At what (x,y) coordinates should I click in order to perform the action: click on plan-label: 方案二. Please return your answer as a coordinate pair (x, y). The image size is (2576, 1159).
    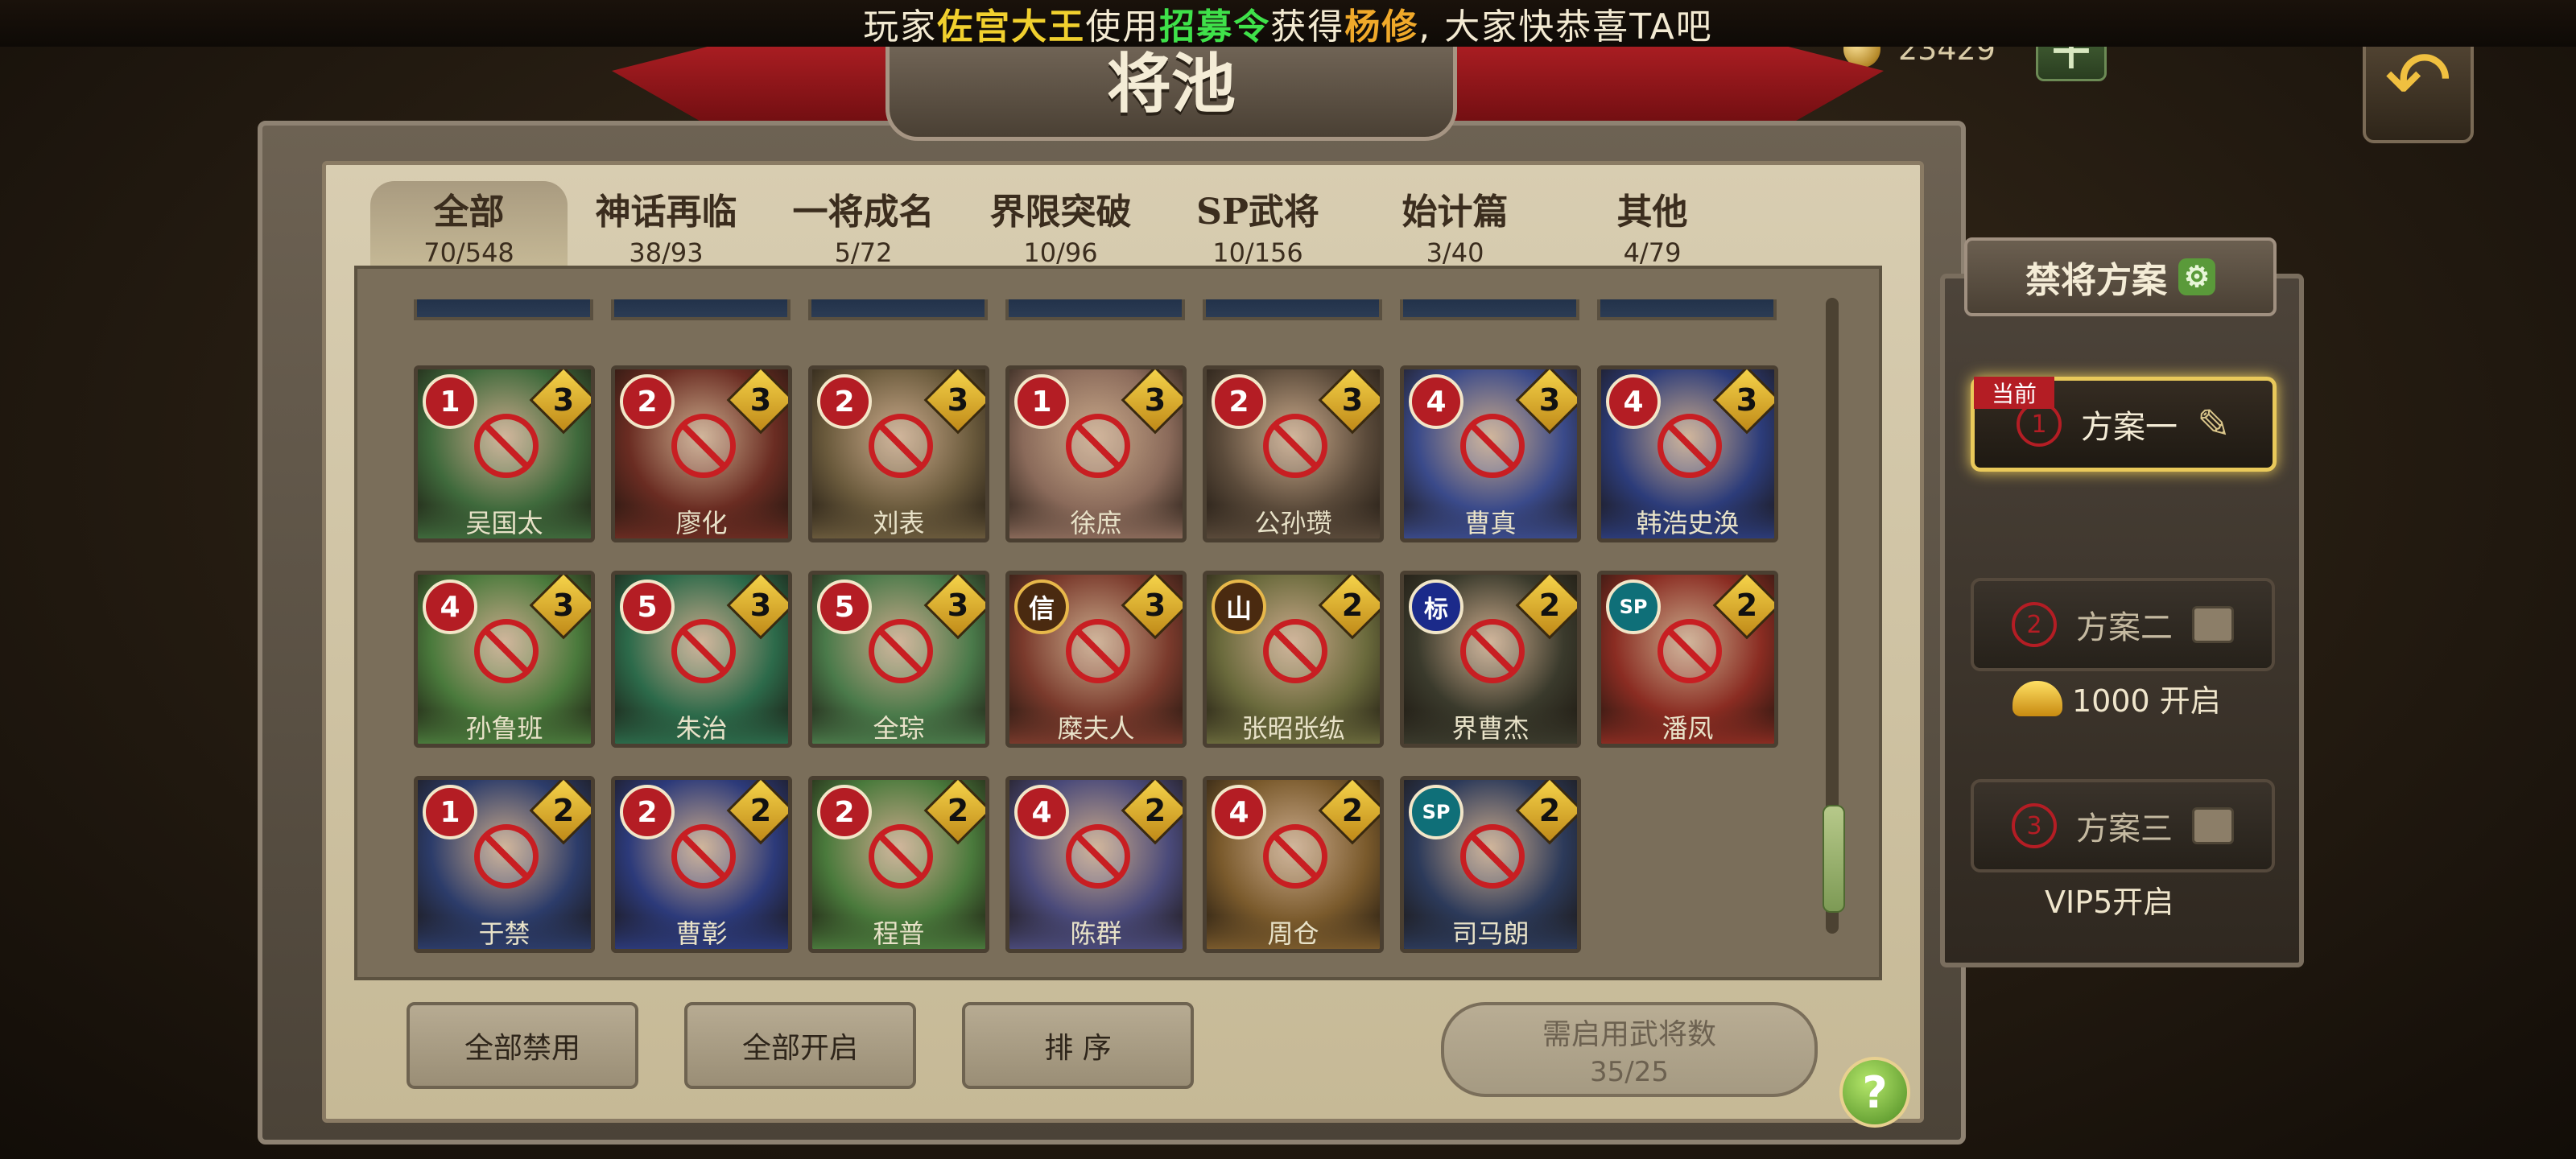
    Looking at the image, I should click on (2124, 627).